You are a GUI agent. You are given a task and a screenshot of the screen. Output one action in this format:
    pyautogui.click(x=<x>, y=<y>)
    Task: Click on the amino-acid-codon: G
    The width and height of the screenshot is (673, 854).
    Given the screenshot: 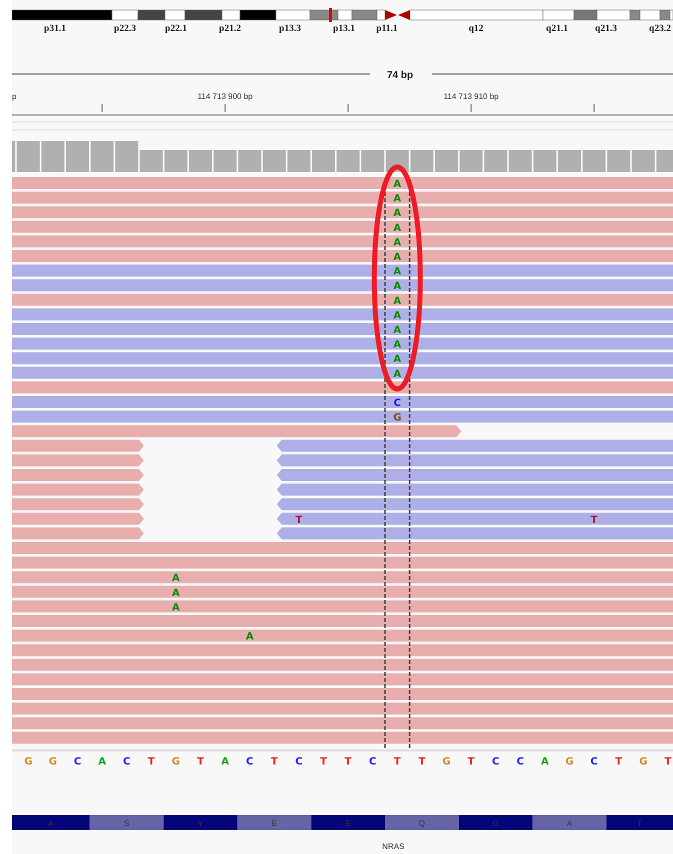 What is the action you would take?
    pyautogui.click(x=495, y=822)
    